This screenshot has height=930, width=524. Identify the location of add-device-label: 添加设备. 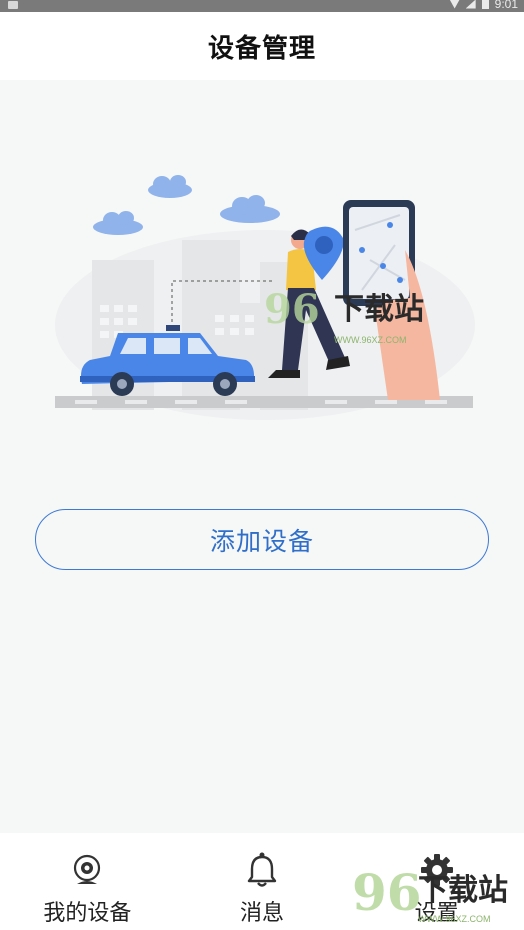
(261, 541).